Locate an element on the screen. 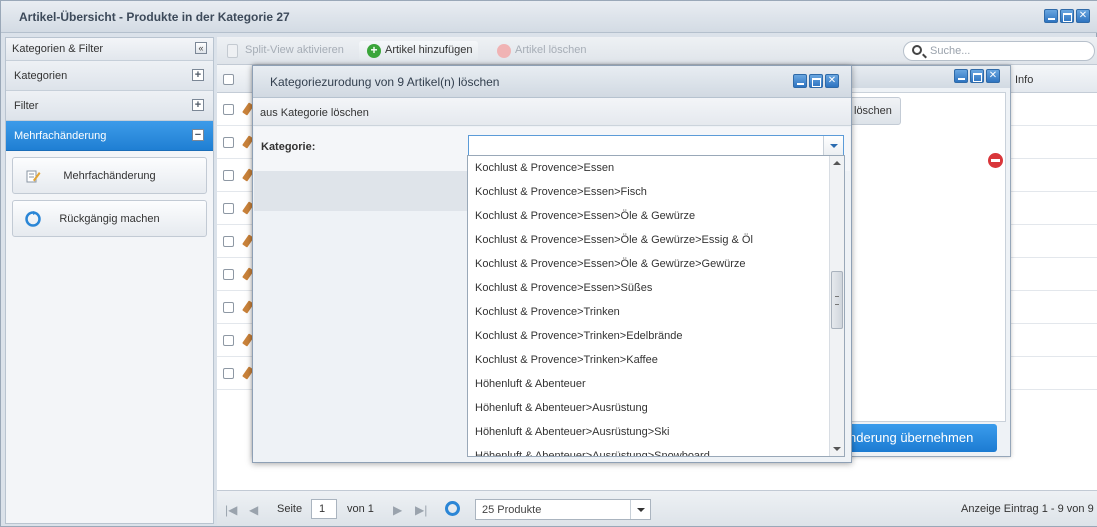 This screenshot has width=1097, height=527. select-all-checkbox is located at coordinates (228, 79).